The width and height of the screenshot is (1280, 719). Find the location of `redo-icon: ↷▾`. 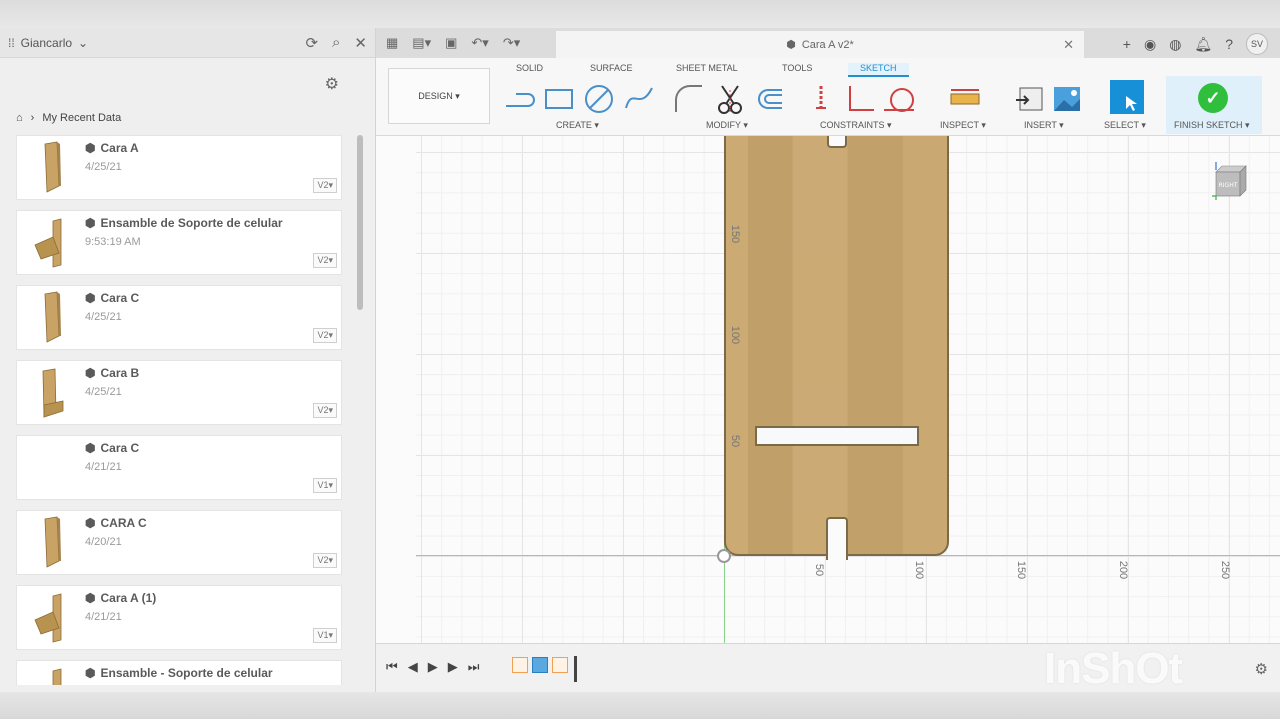

redo-icon: ↷▾ is located at coordinates (511, 43).